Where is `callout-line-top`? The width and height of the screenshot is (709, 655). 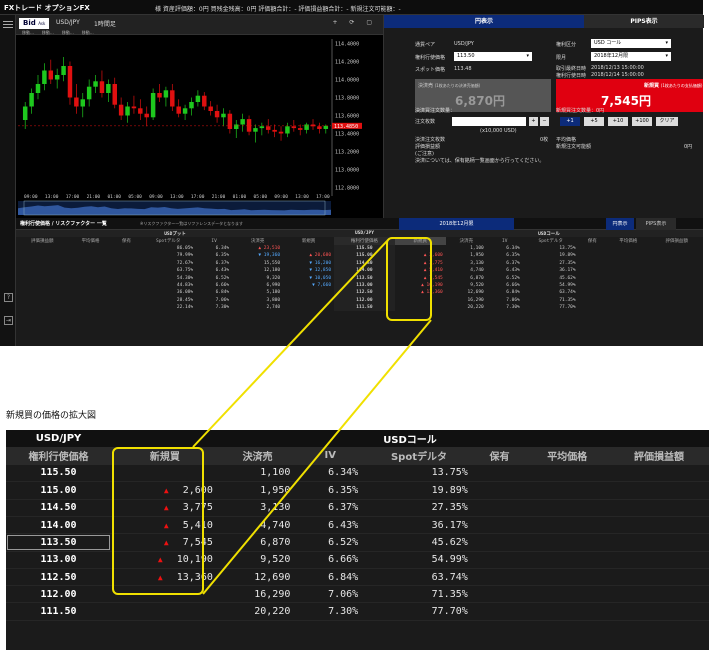
callout-line-top is located at coordinates (290, 343).